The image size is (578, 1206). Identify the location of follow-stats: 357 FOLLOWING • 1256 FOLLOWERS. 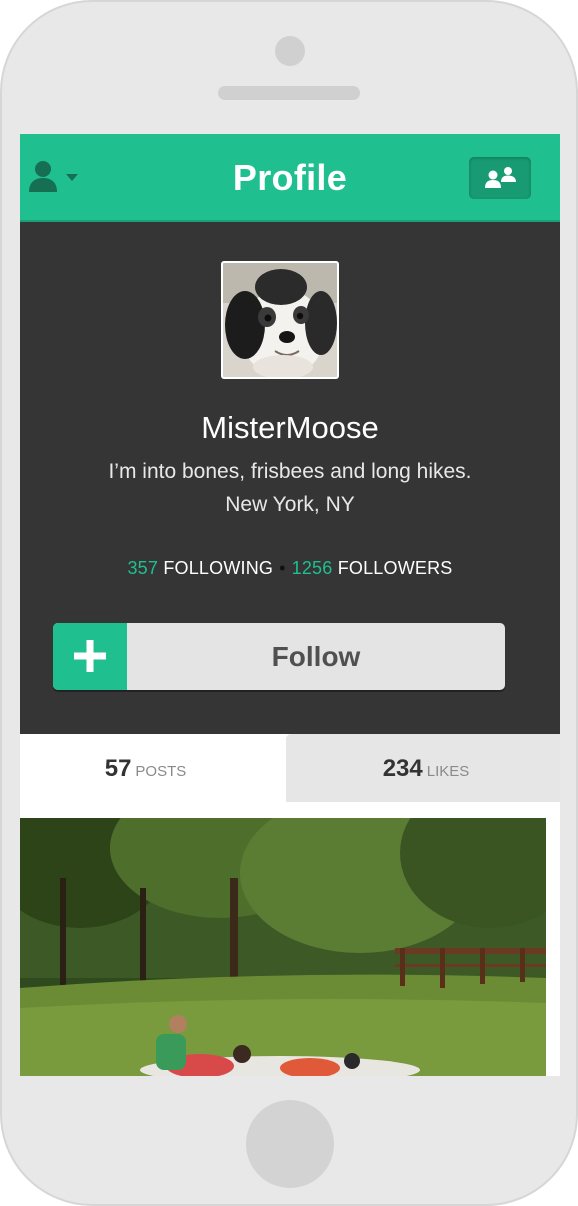
(290, 568).